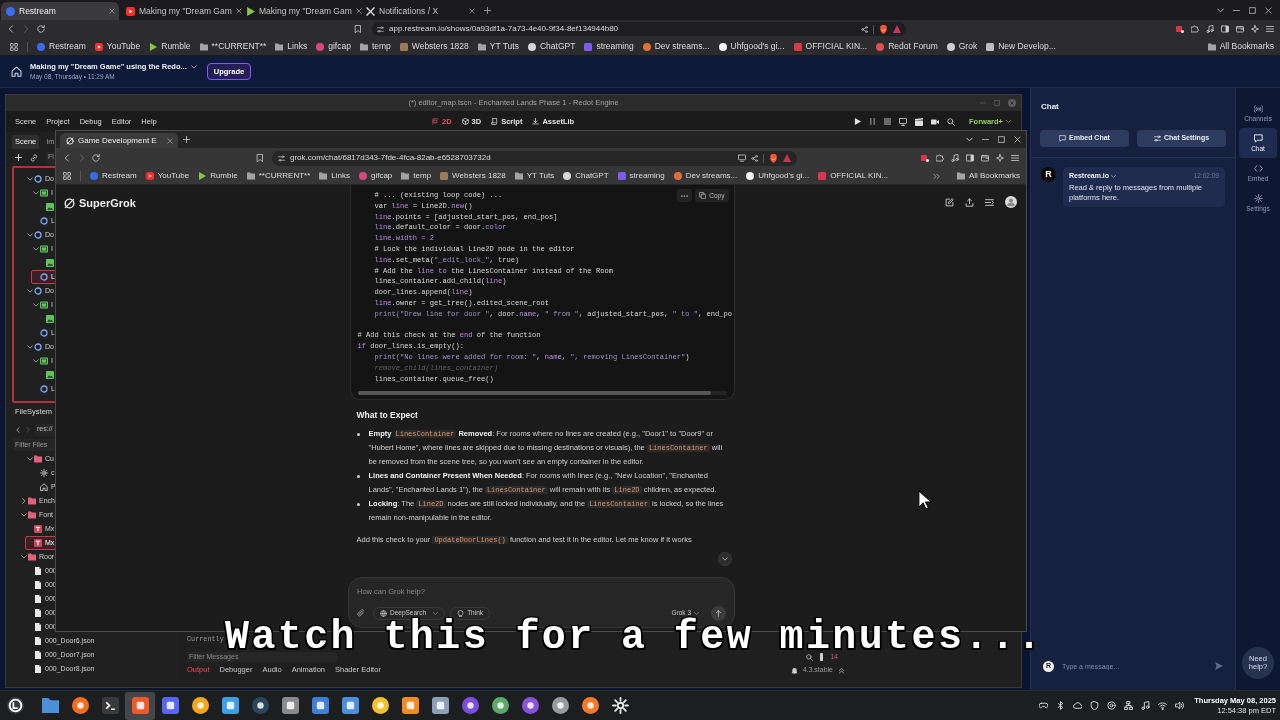 The height and width of the screenshot is (720, 1280). I want to click on home-icon, so click(16, 71).